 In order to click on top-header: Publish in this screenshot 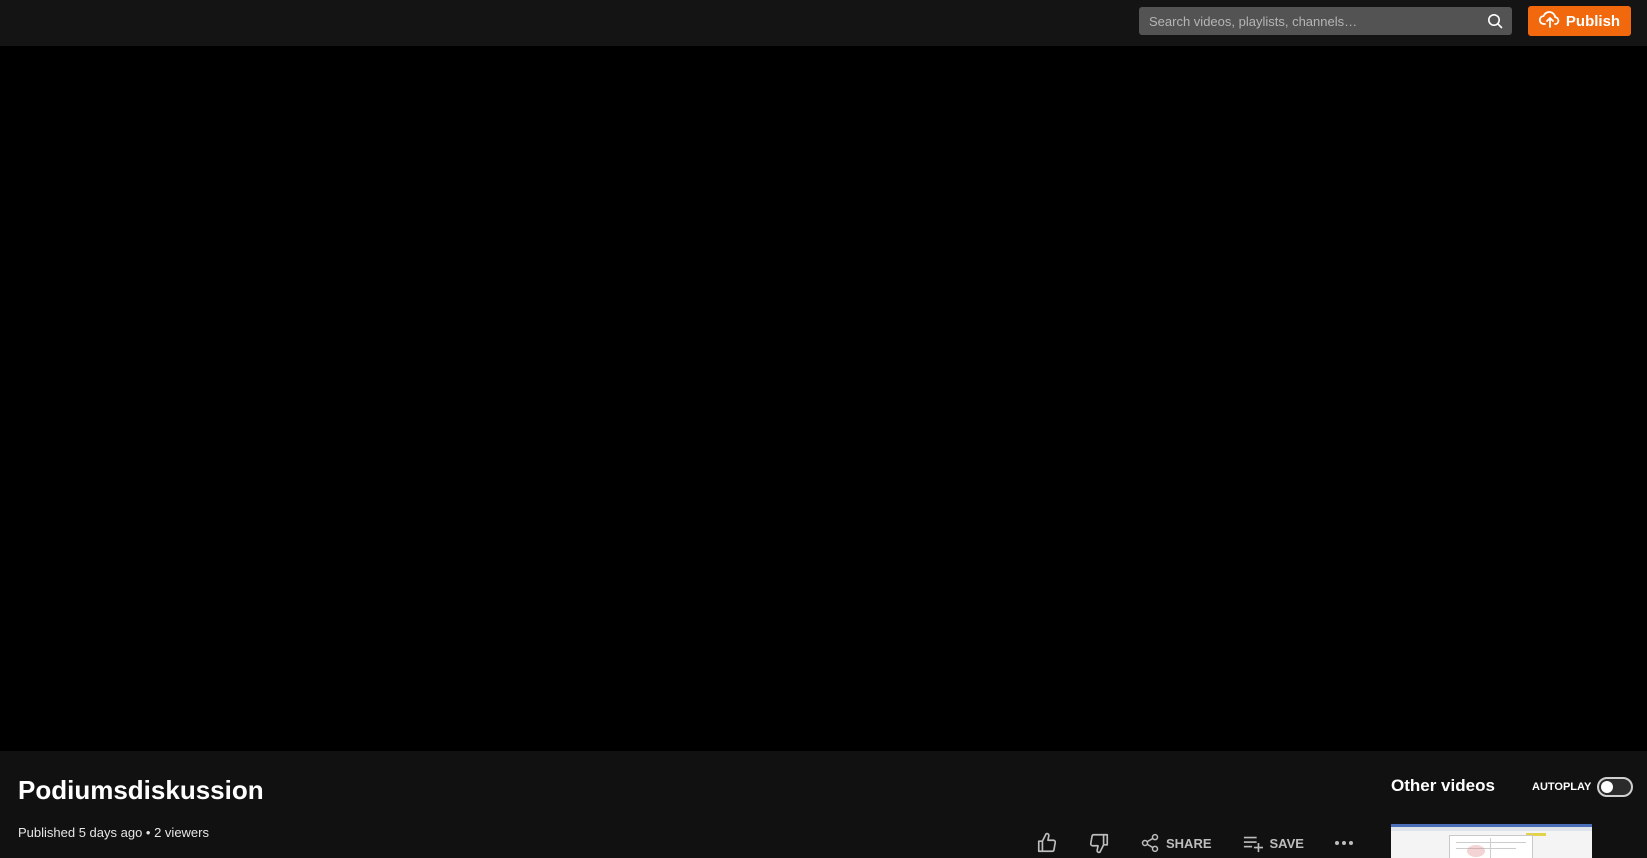, I will do `click(823, 23)`.